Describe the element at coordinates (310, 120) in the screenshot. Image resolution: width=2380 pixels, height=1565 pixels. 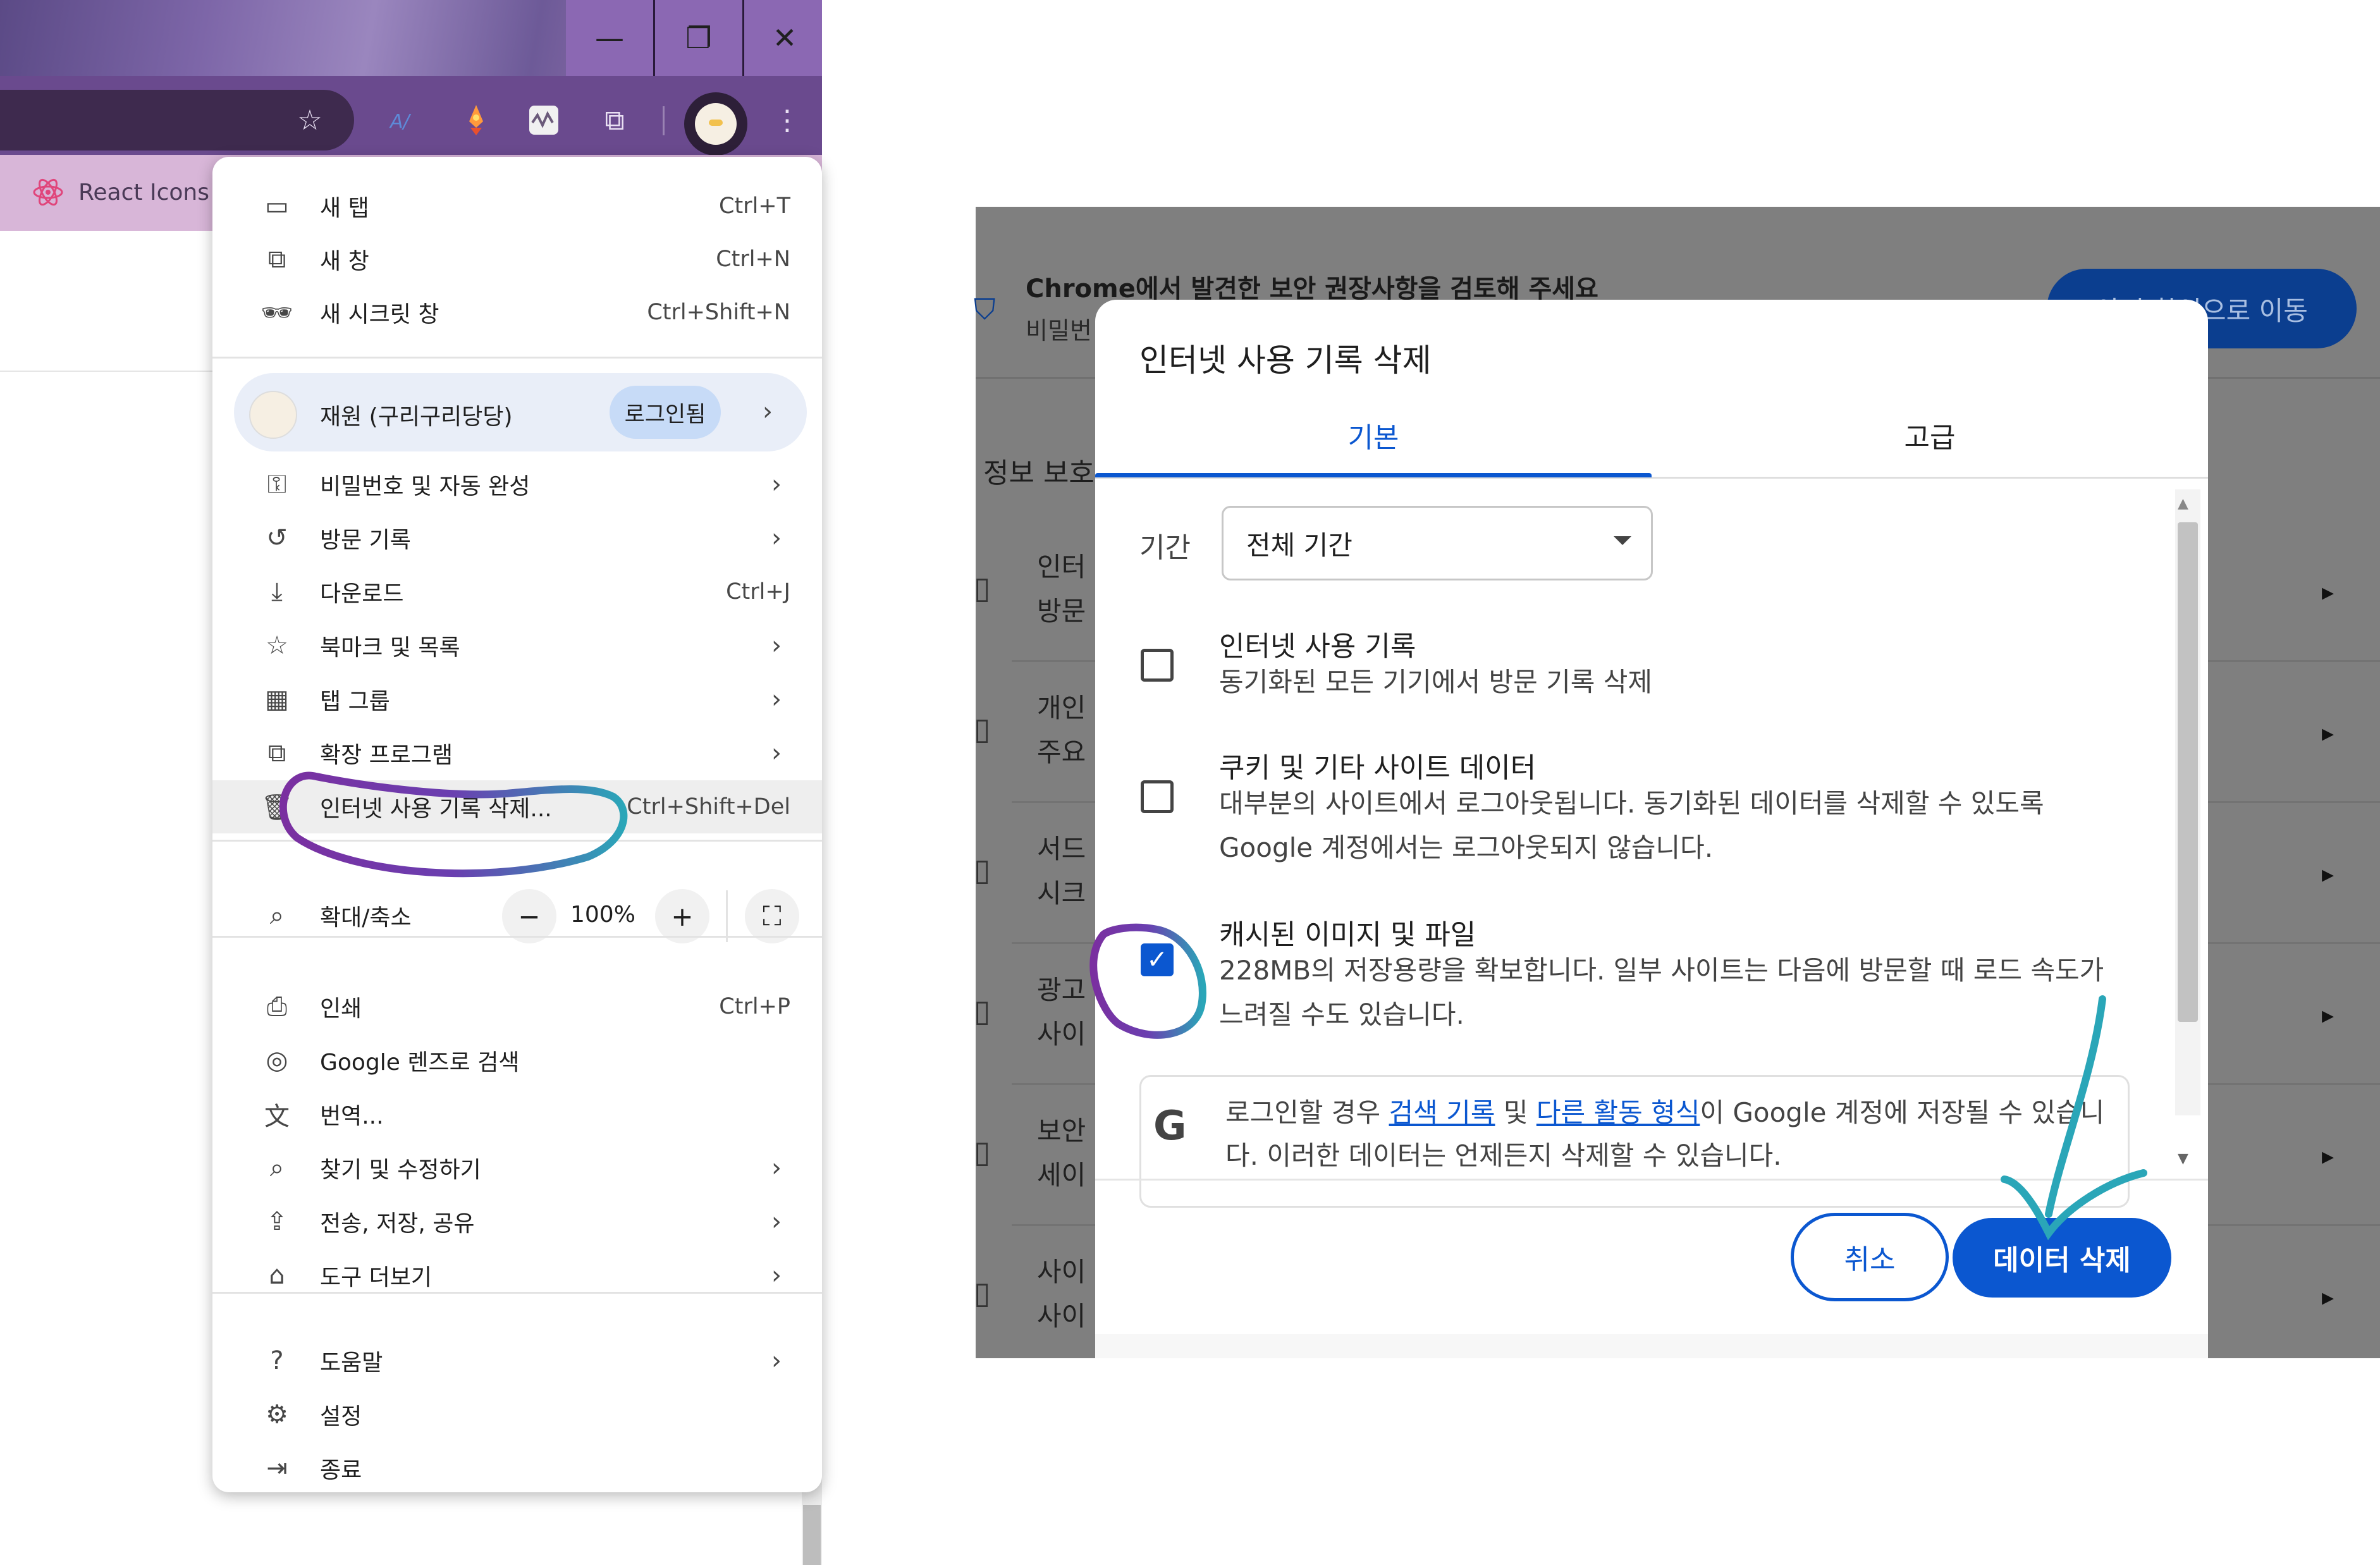
I see `bookmark-star-icon: ☆` at that location.